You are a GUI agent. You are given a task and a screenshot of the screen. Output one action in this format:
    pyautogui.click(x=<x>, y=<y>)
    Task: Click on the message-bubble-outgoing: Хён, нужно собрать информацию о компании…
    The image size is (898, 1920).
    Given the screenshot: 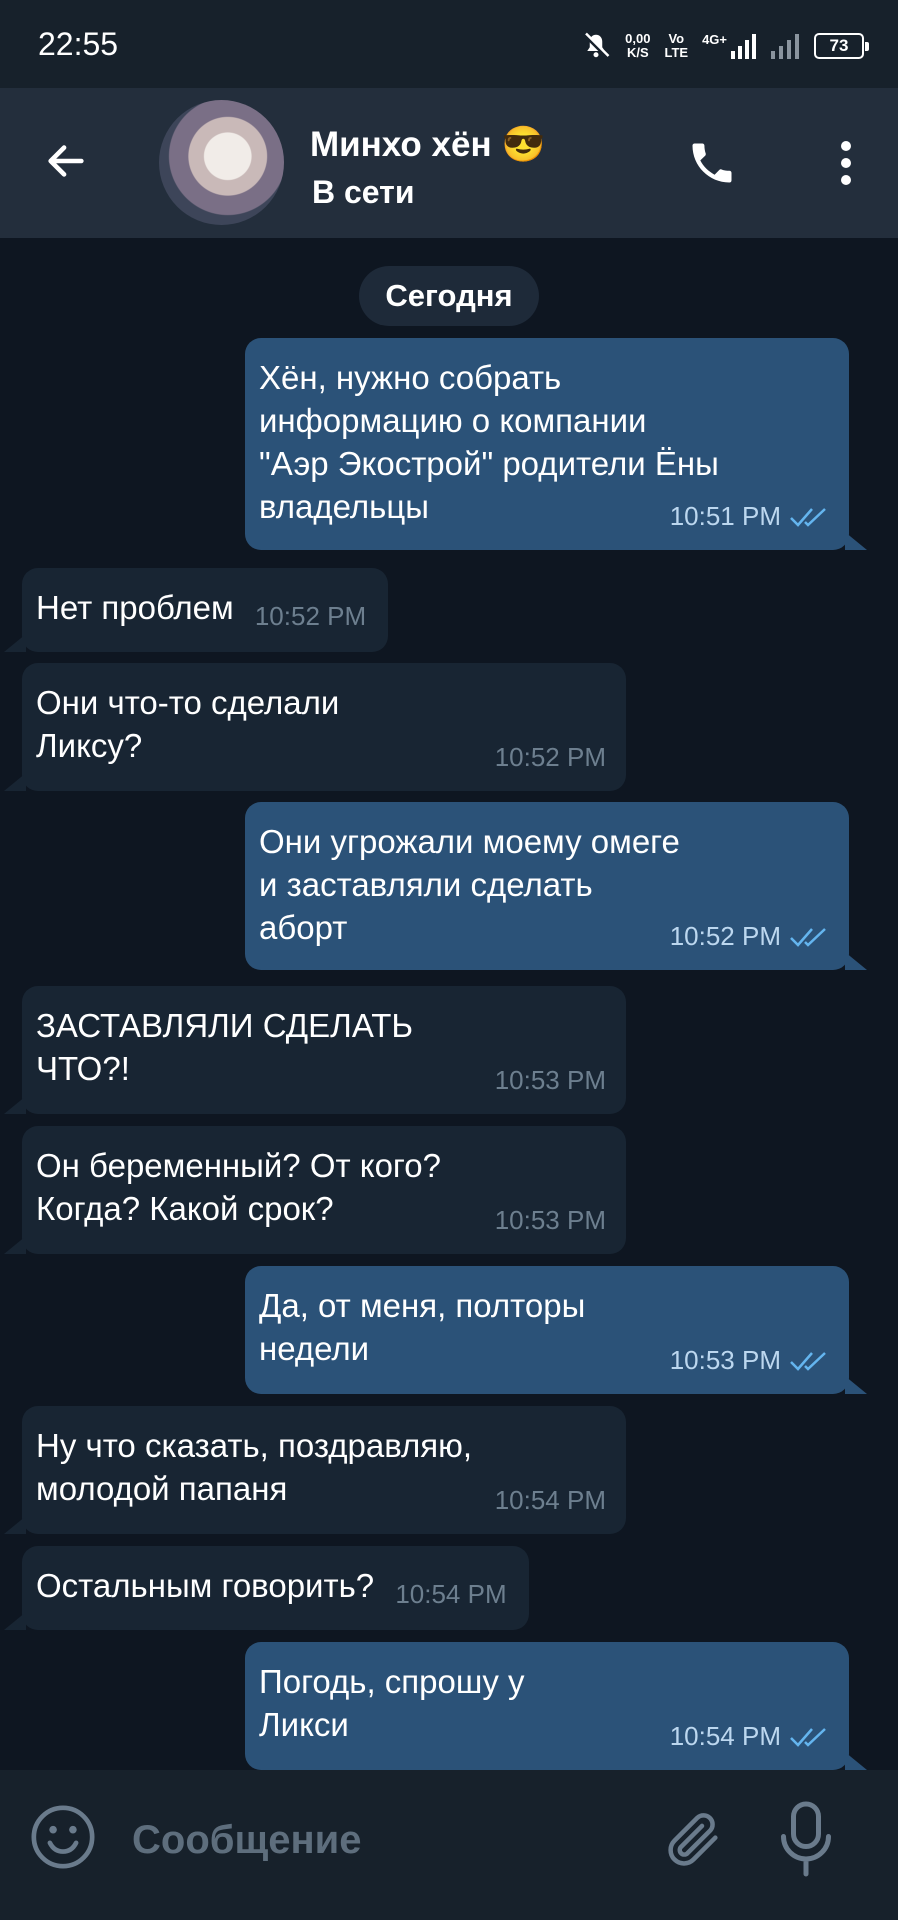 What is the action you would take?
    pyautogui.click(x=556, y=444)
    